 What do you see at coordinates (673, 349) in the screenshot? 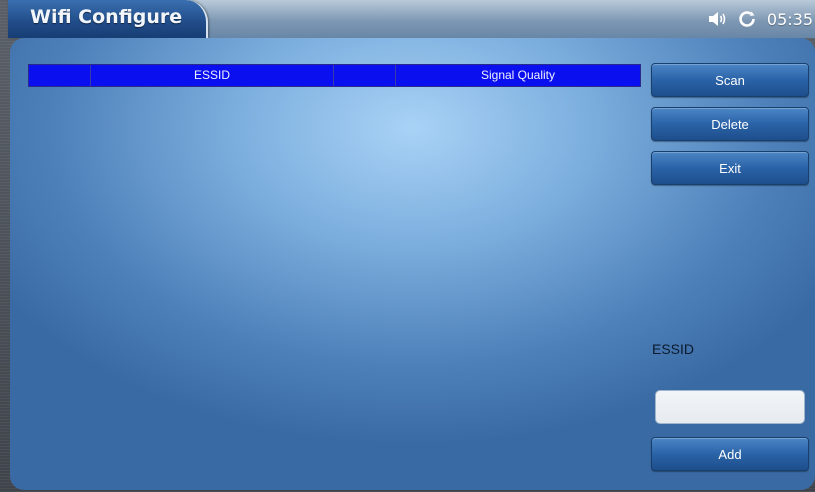
I see `essid-label: ESSID` at bounding box center [673, 349].